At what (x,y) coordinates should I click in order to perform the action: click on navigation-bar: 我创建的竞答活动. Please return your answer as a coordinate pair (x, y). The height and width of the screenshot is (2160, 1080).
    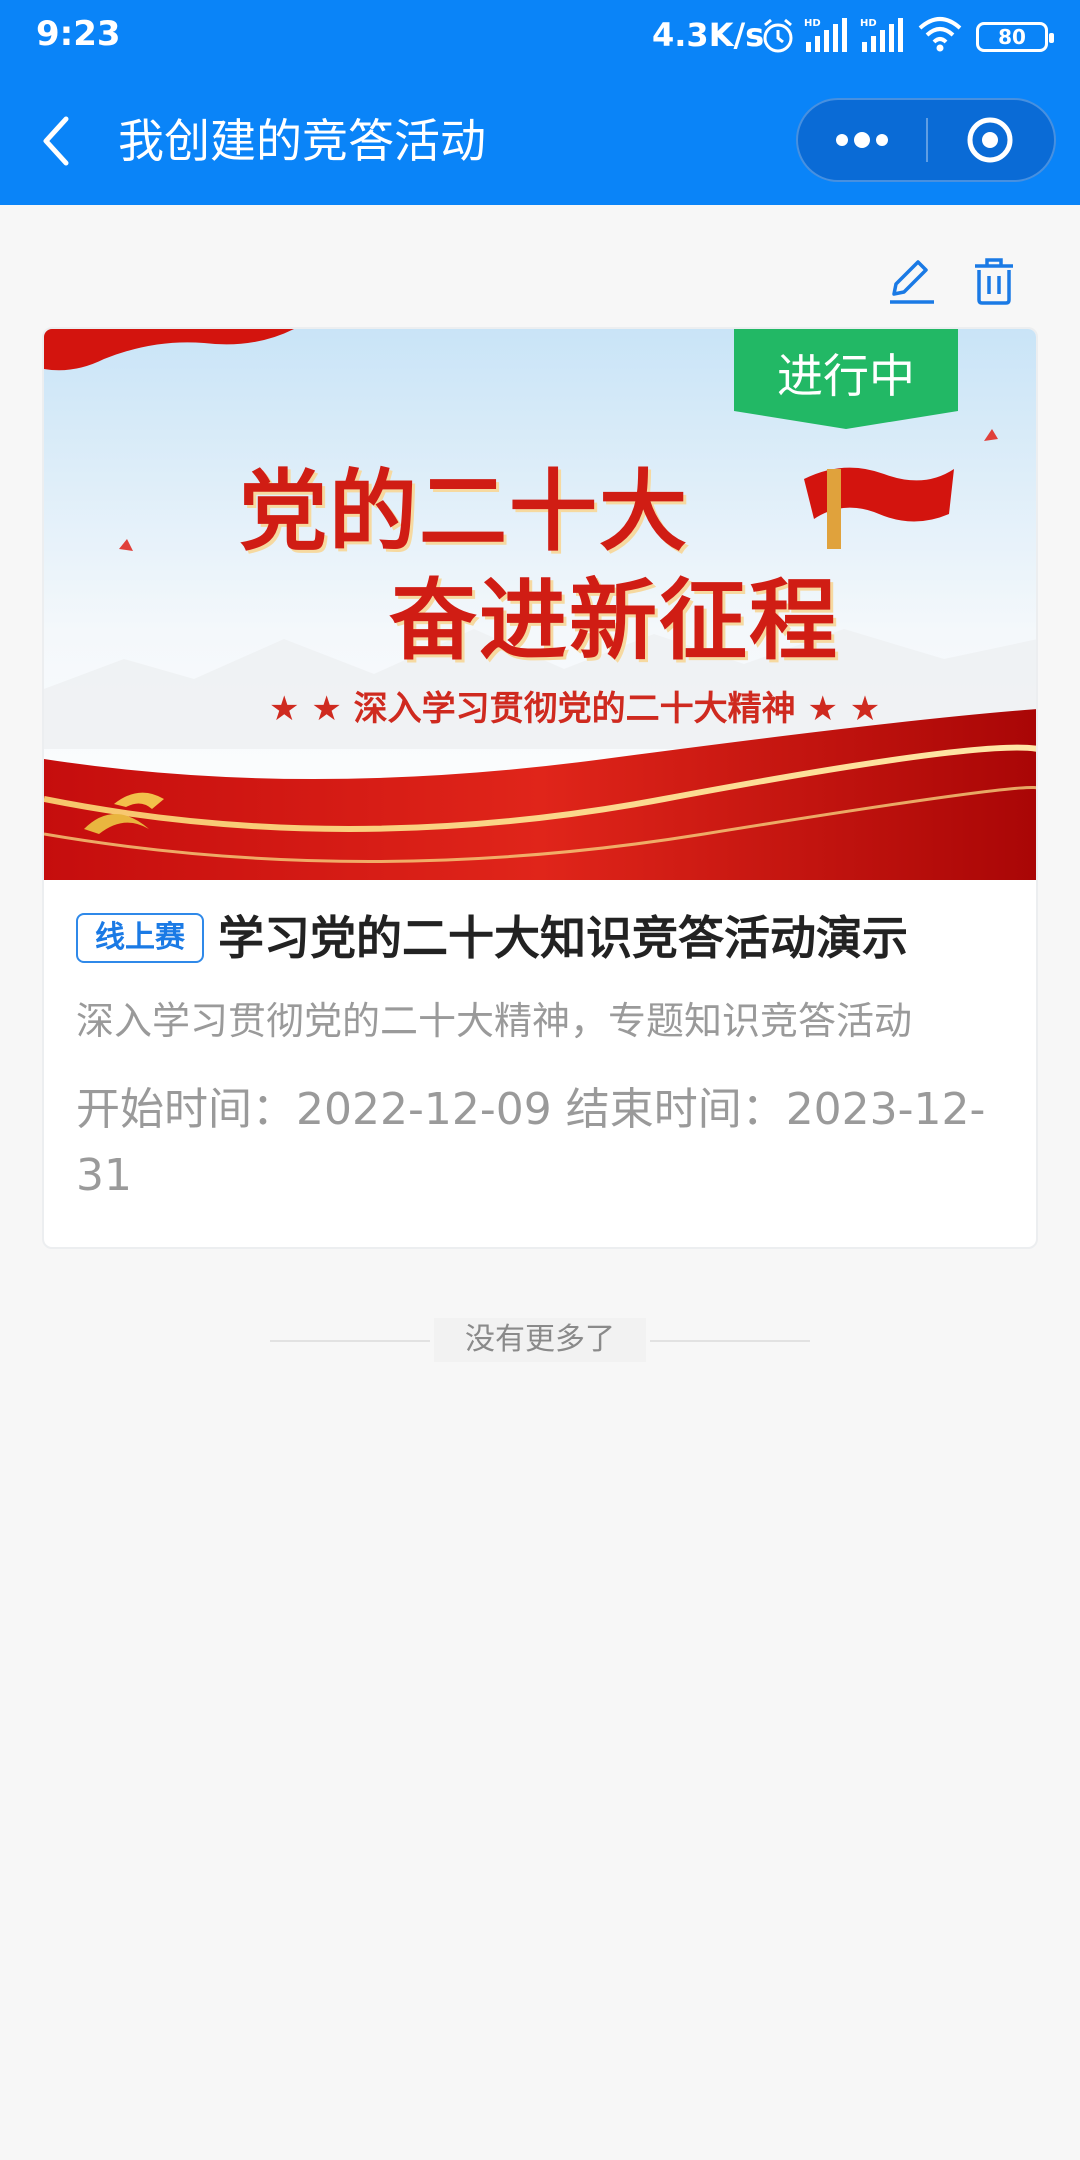
    Looking at the image, I should click on (540, 140).